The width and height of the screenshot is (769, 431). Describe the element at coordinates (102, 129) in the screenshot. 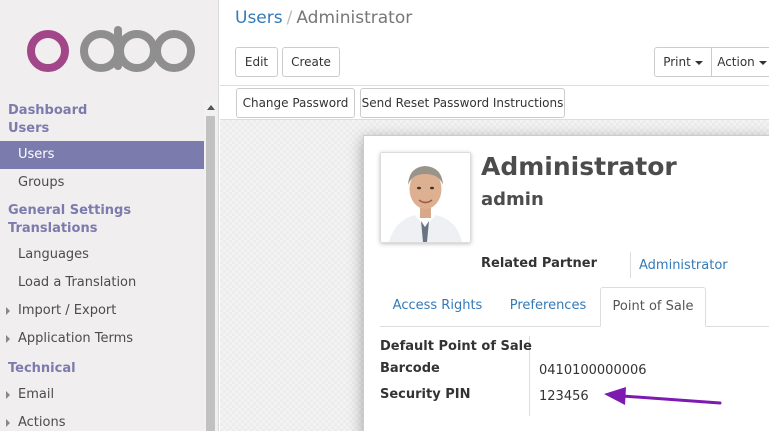

I see `sidebar-section-users: Users` at that location.